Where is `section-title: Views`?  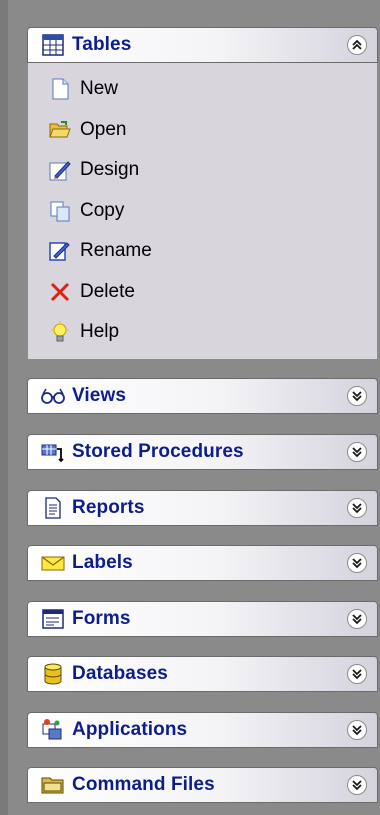
section-title: Views is located at coordinates (99, 395).